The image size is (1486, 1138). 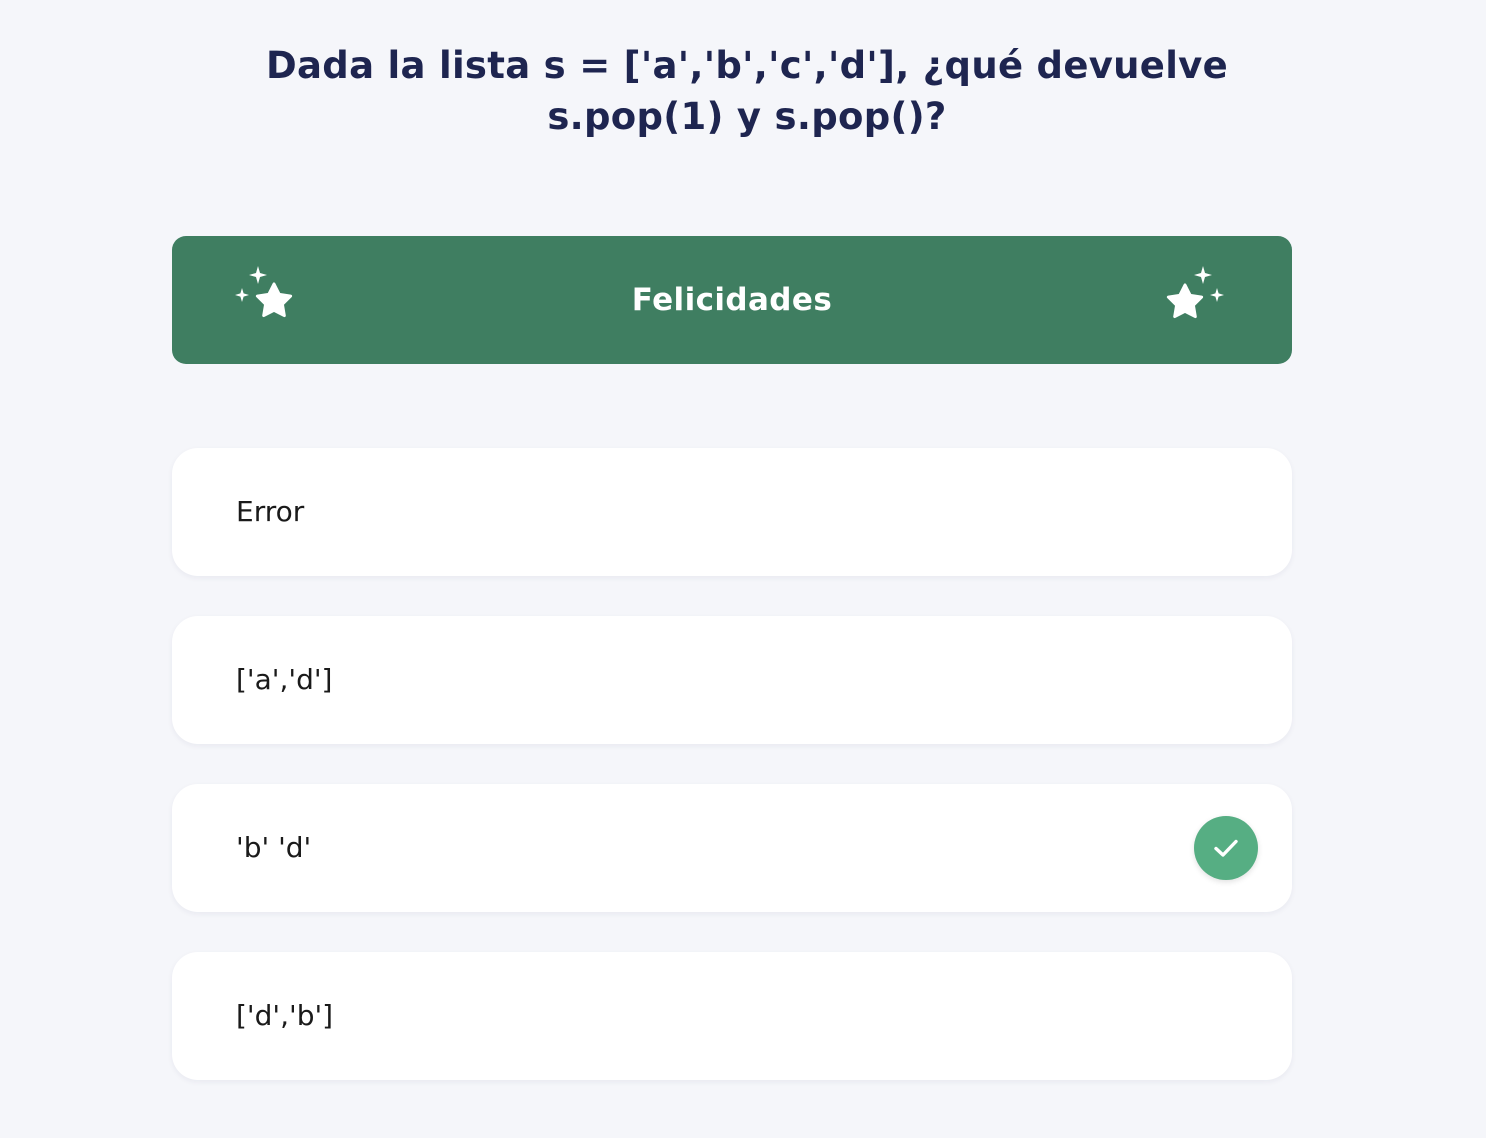 I want to click on banner-title: Felicidades, so click(x=732, y=300).